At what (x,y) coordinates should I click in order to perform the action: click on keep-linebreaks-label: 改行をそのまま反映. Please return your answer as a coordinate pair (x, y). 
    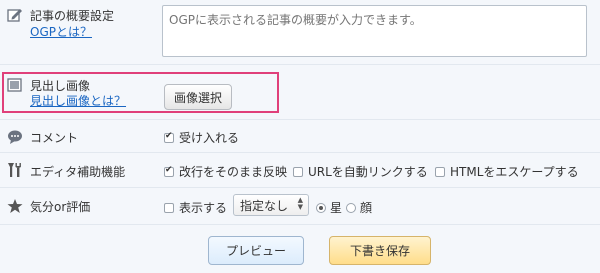
    Looking at the image, I should click on (233, 172).